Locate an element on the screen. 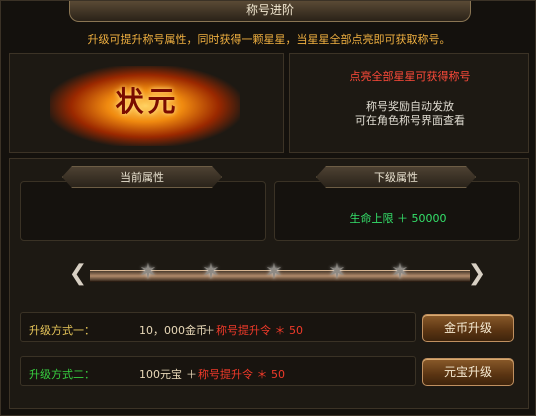 The height and width of the screenshot is (416, 536). bar-end-right-icon: ❯ is located at coordinates (477, 273).